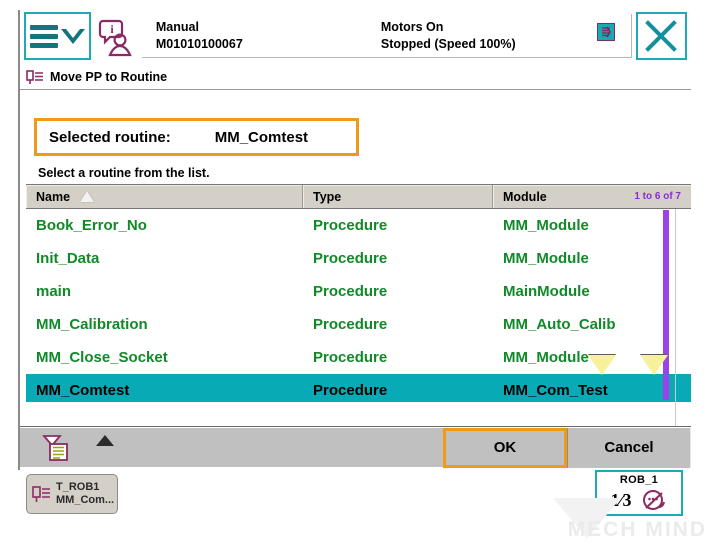 This screenshot has height=544, width=709. I want to click on pagination-indicator: 1 to 6 of 7, so click(657, 196).